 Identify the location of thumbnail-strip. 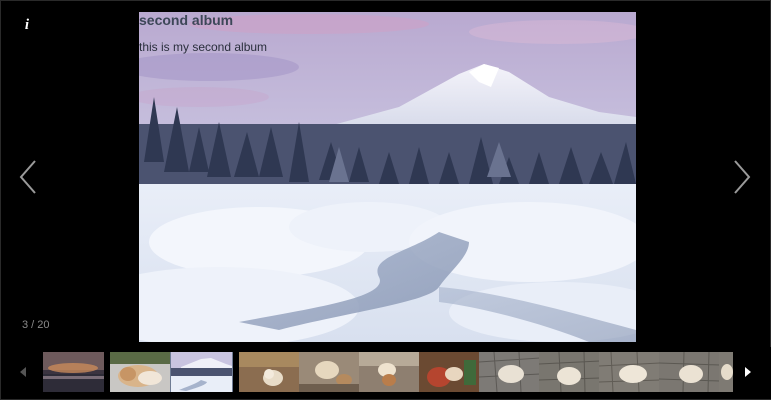
(386, 373).